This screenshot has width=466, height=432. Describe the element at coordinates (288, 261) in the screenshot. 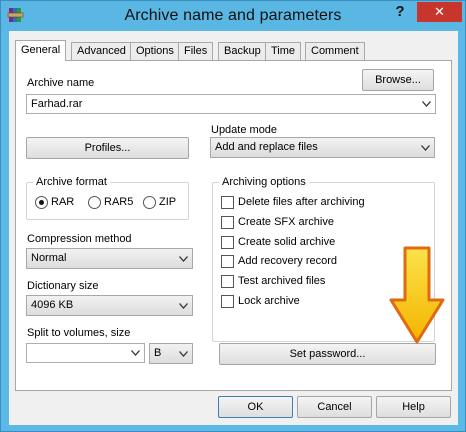

I see `recovery-record-label: Add recovery record` at that location.